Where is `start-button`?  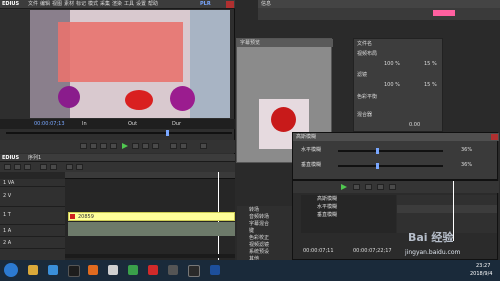
start-button is located at coordinates (11, 270).